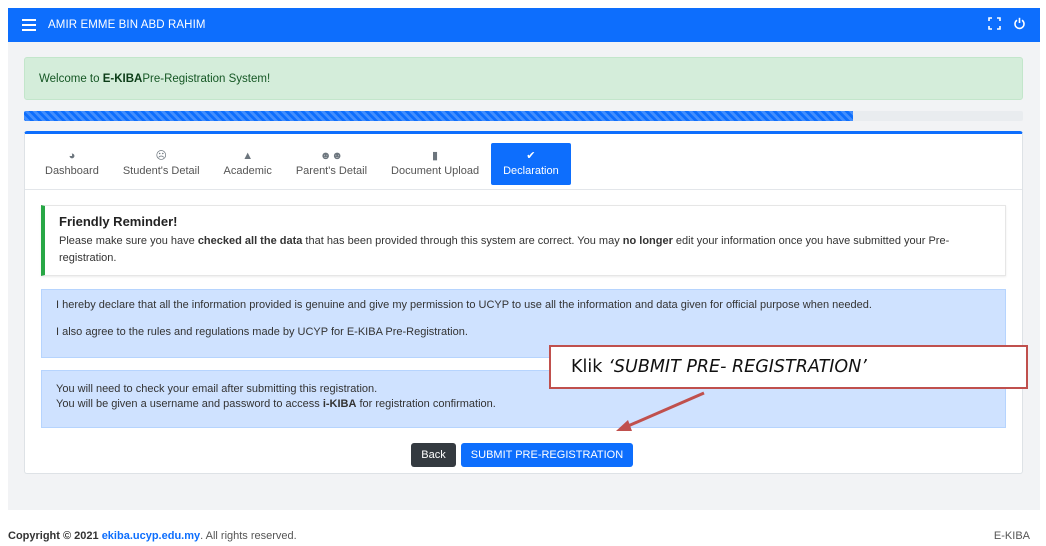  What do you see at coordinates (660, 411) in the screenshot?
I see `annotation-arrow-icon` at bounding box center [660, 411].